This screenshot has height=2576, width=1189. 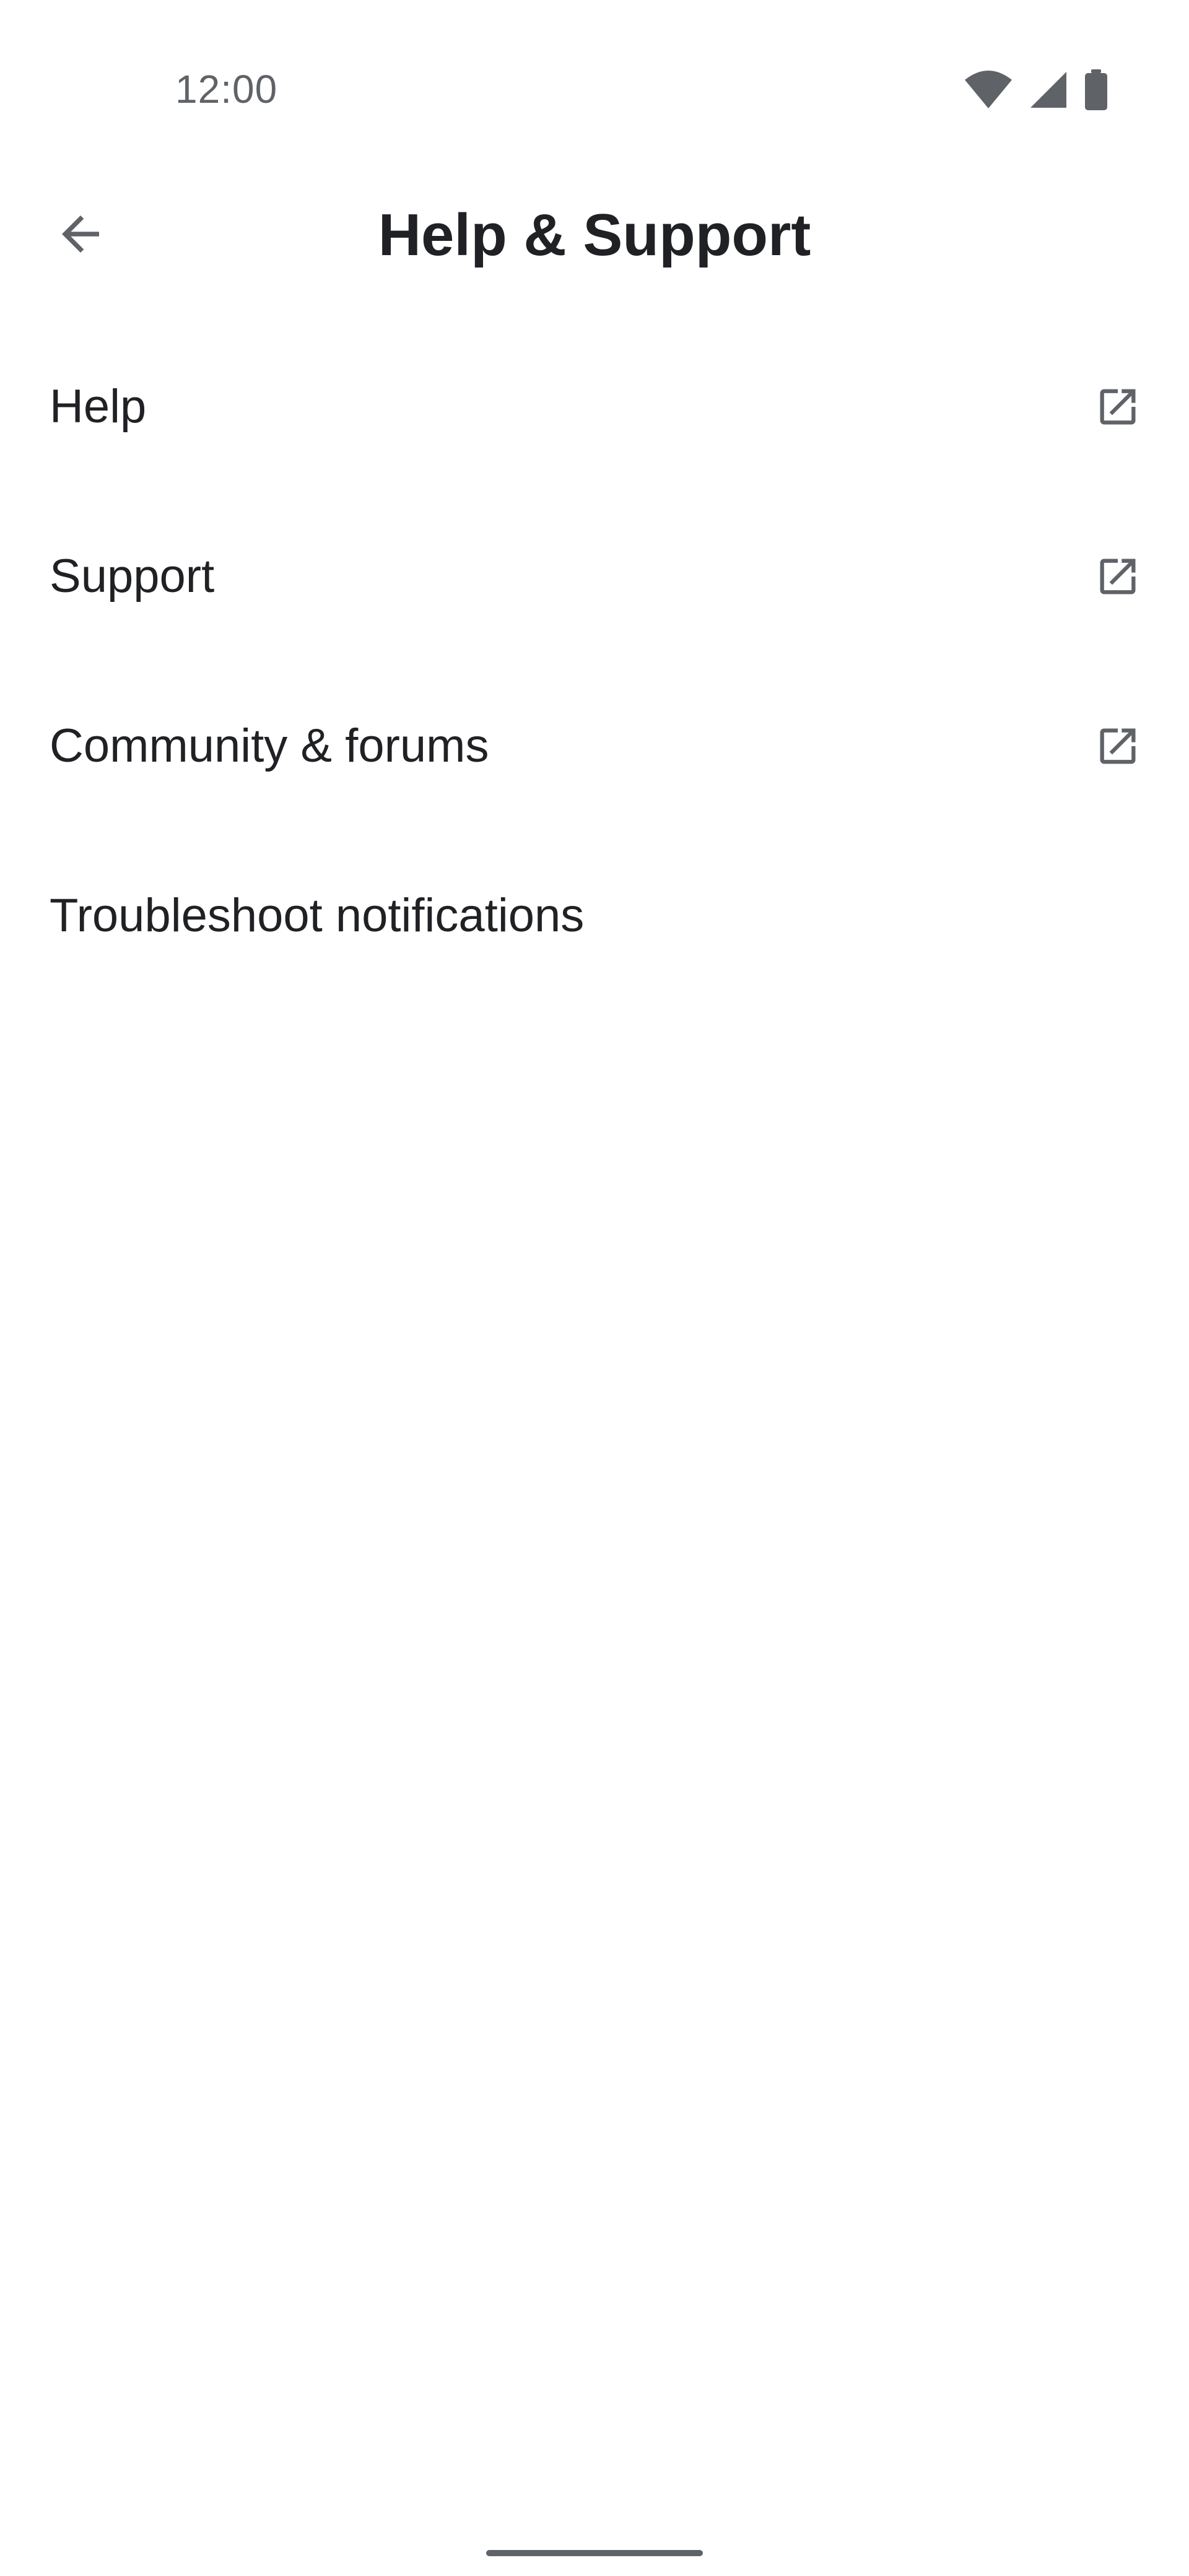 I want to click on menu-item-label: Troubleshoot notifications, so click(x=317, y=915).